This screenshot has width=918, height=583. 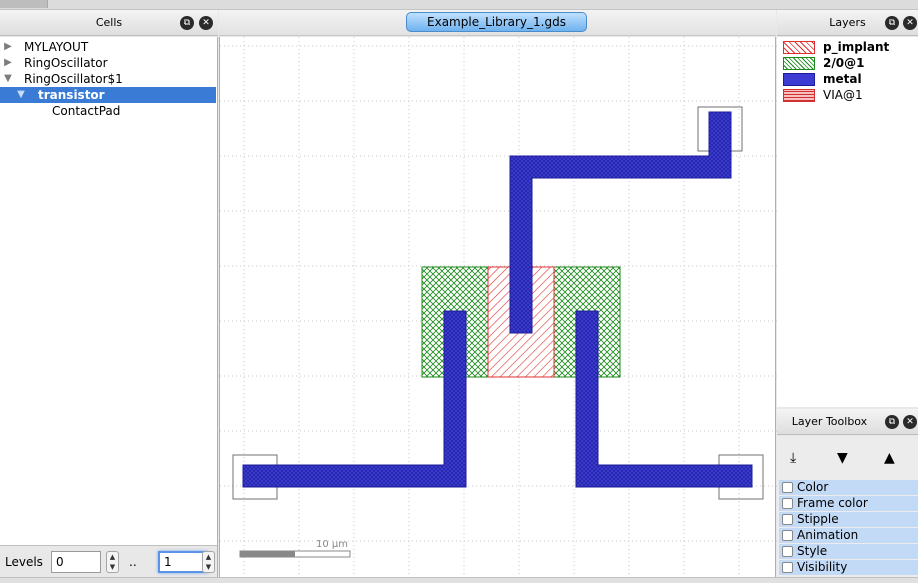 I want to click on levels-bar: Levels 0 ▲ ▼ .. 1 ▲ ▼, so click(x=109, y=561).